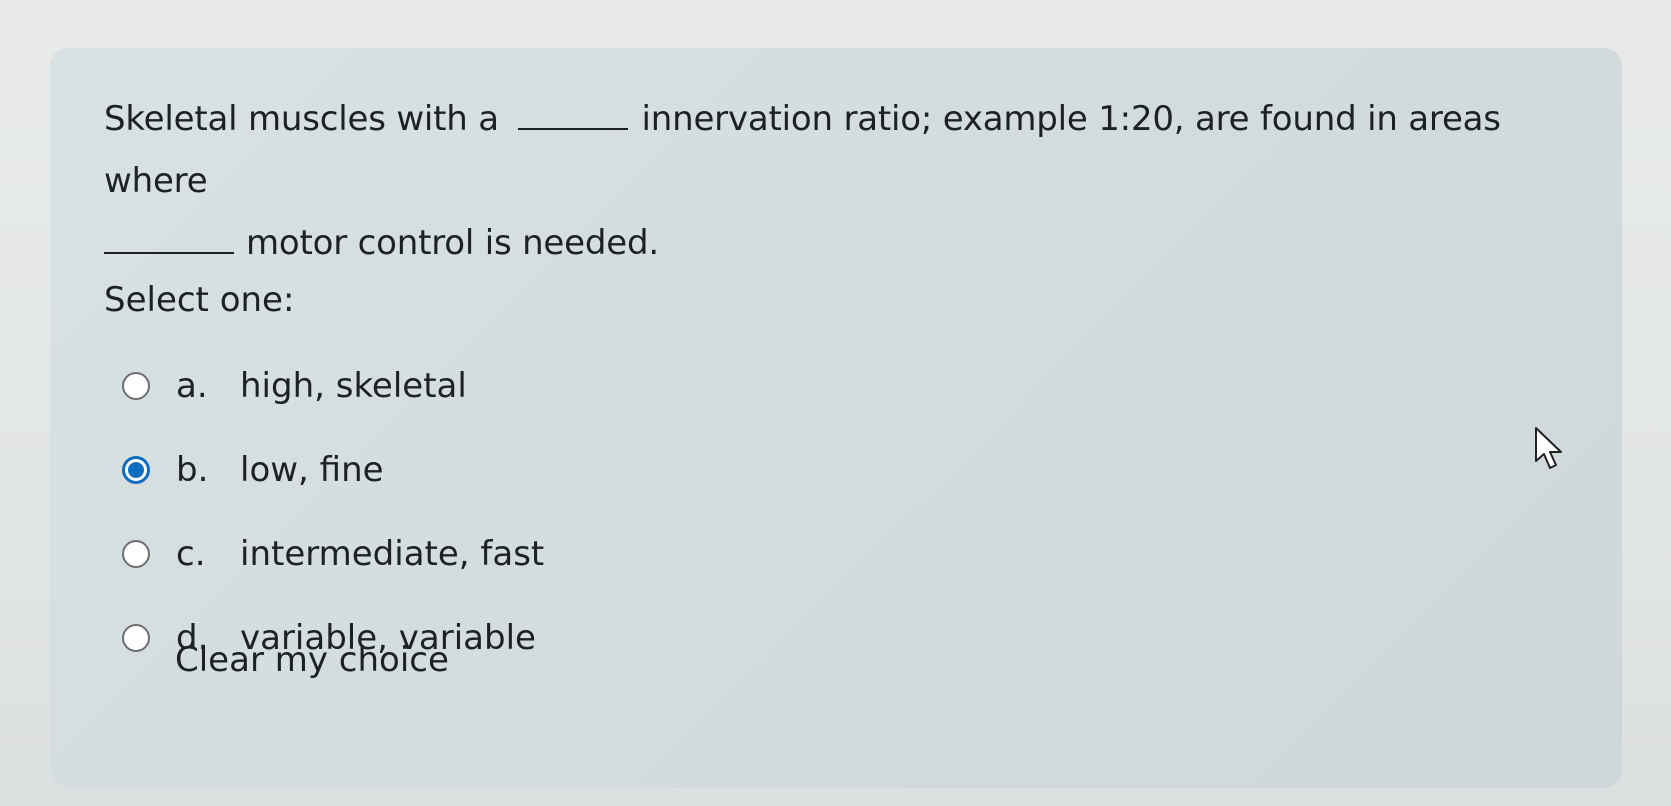 This screenshot has width=1671, height=806. I want to click on question-text-part1: Skeletal muscles with a, so click(301, 119).